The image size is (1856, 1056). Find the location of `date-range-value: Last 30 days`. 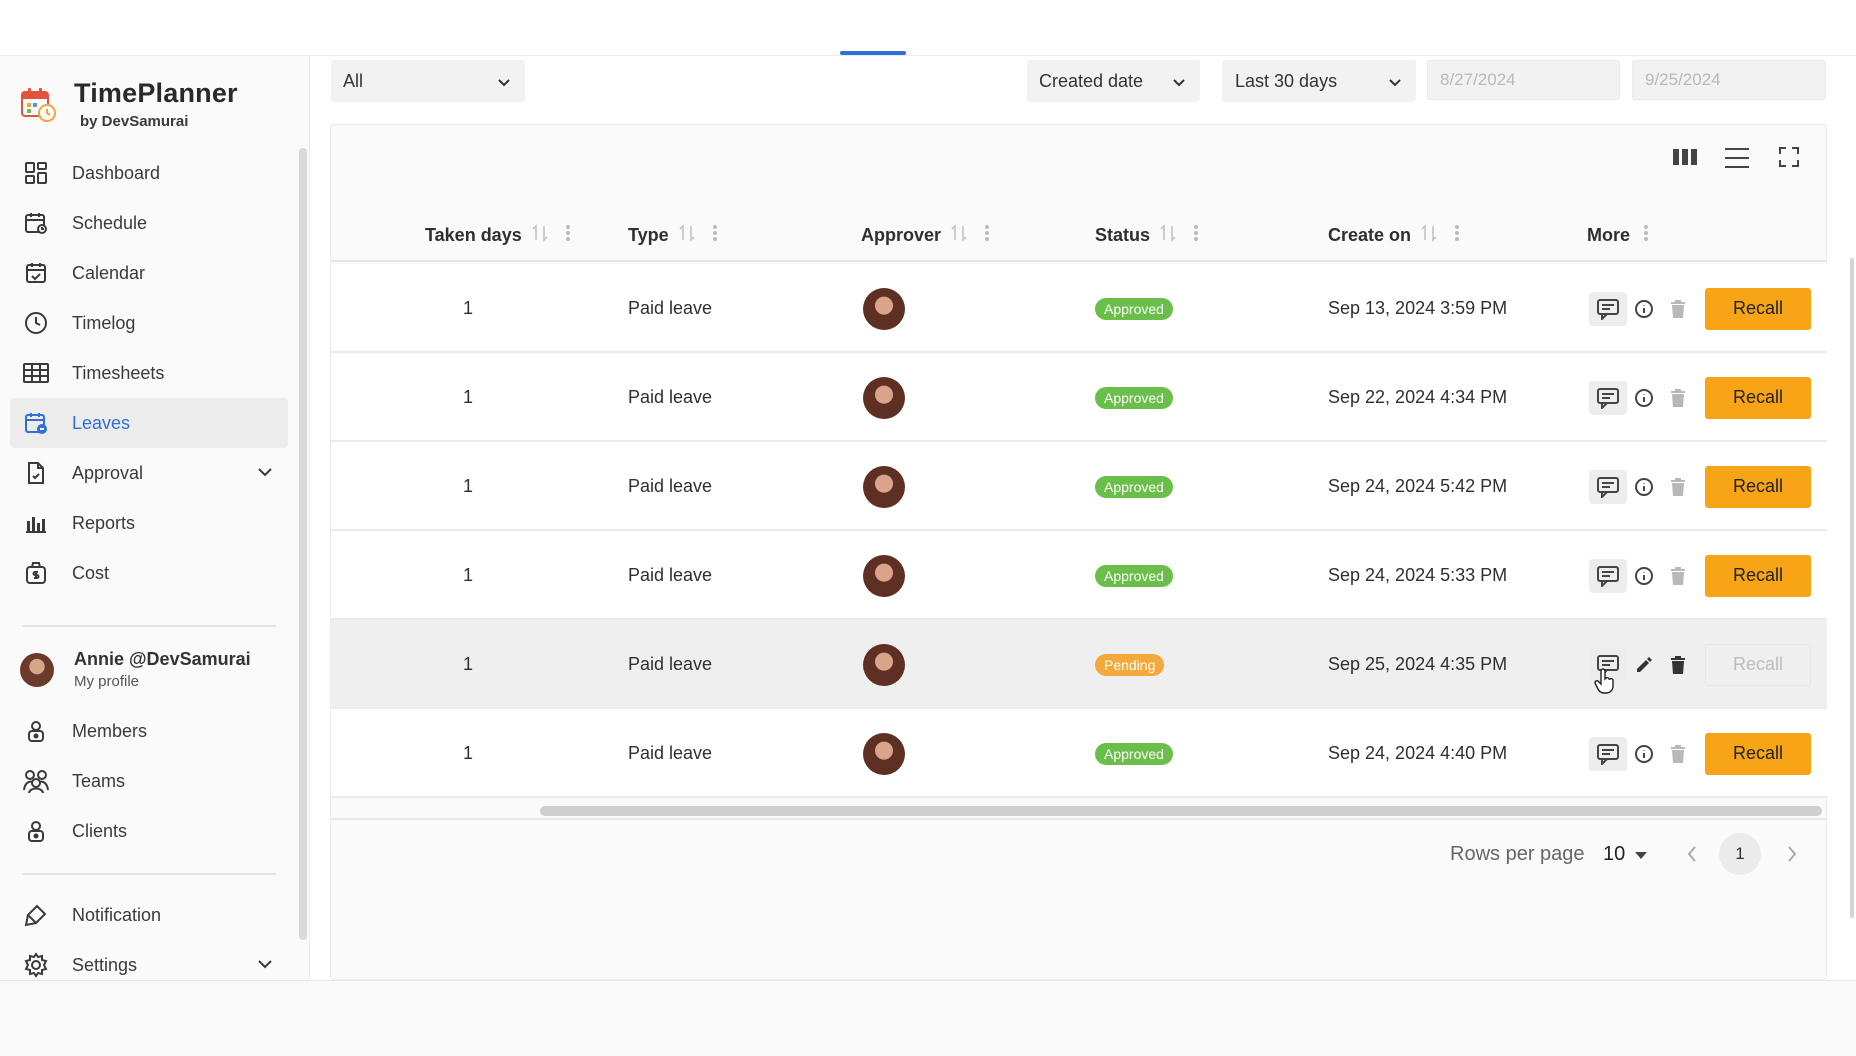

date-range-value: Last 30 days is located at coordinates (1286, 80).